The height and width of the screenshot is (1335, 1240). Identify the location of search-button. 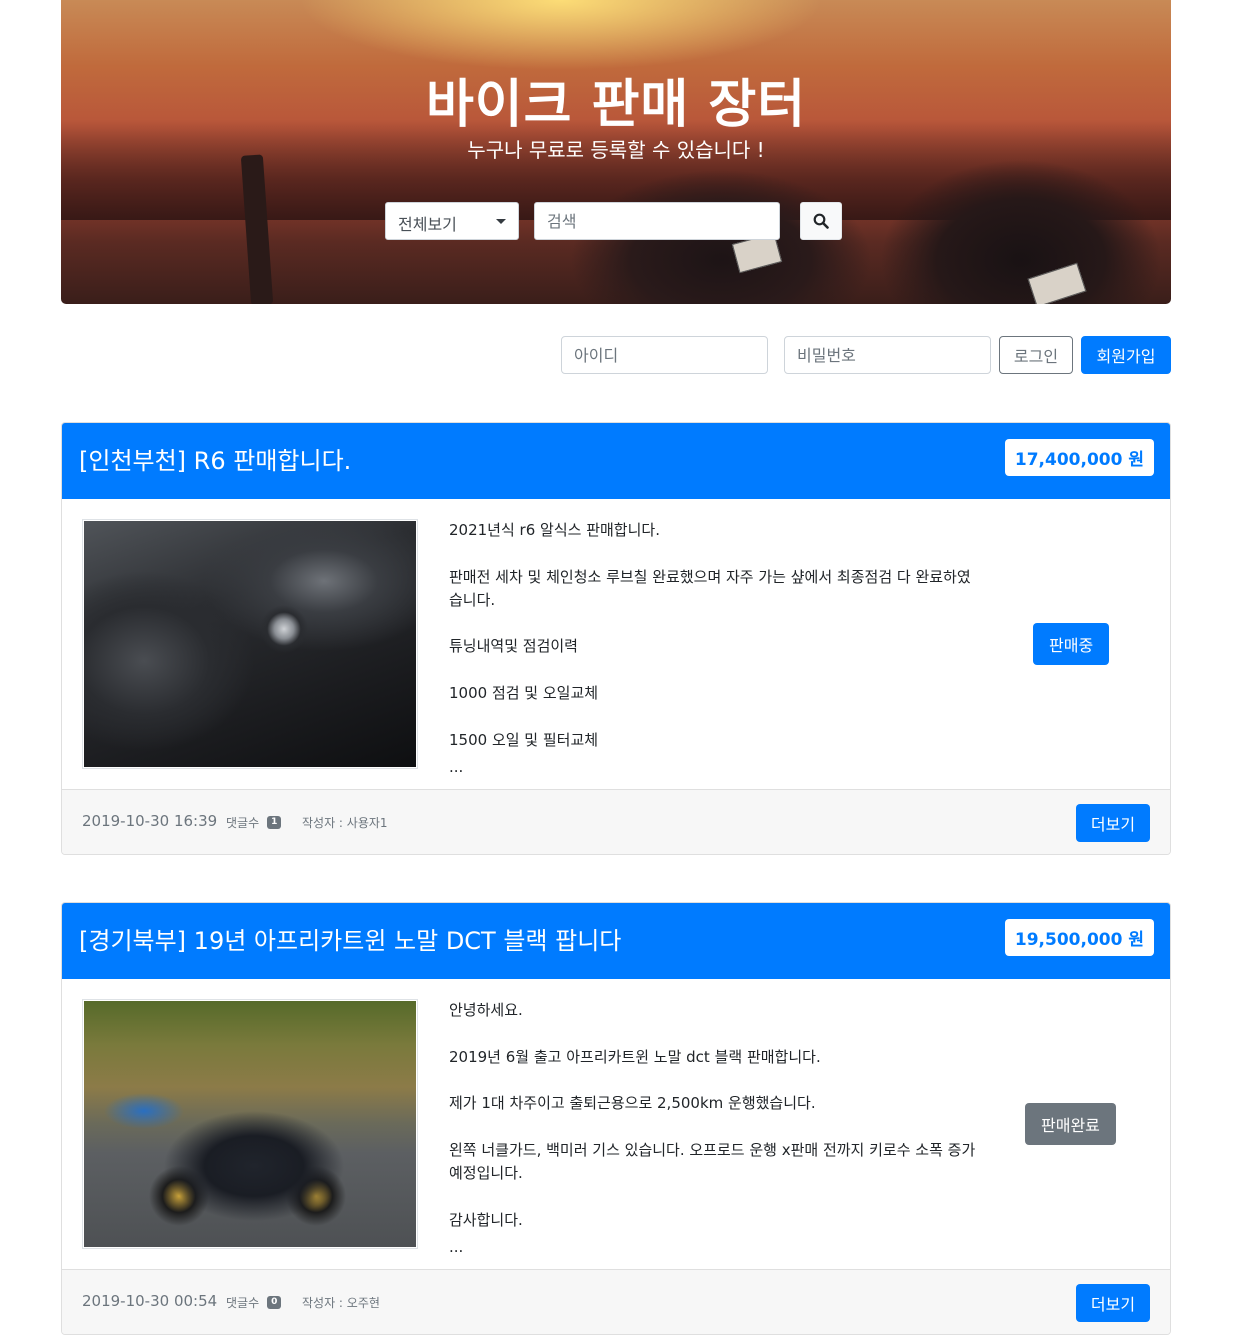
(821, 221).